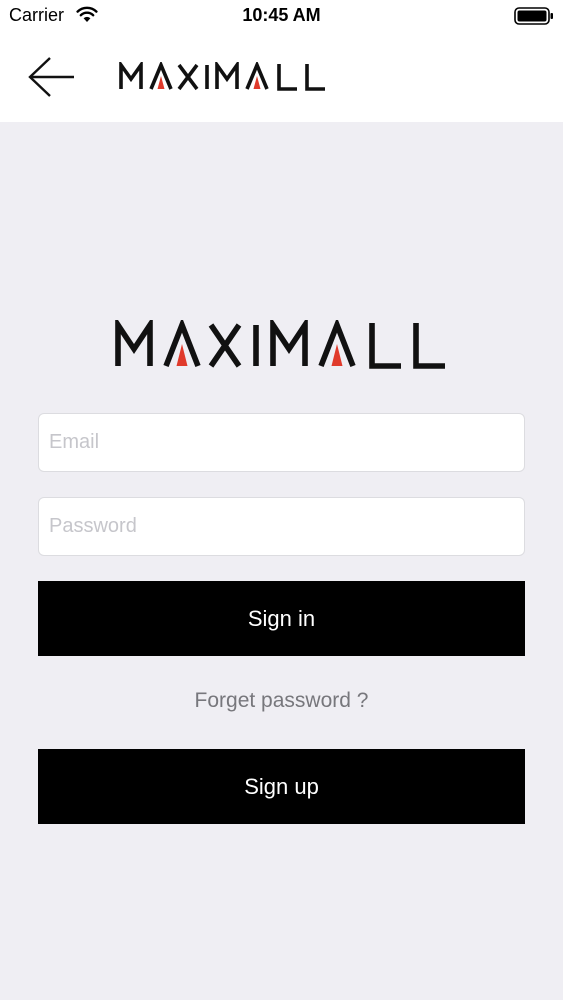 This screenshot has width=563, height=1000. What do you see at coordinates (280, 344) in the screenshot?
I see `maximall-logo-large` at bounding box center [280, 344].